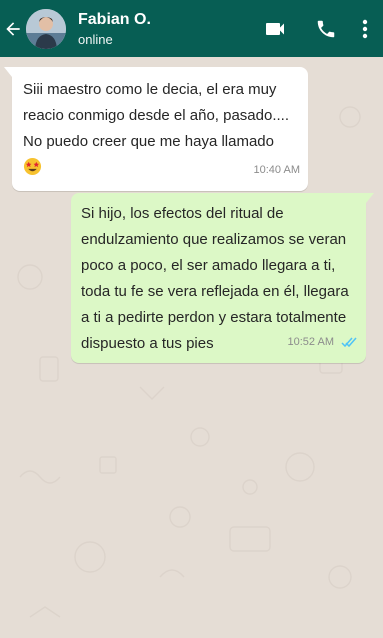  Describe the element at coordinates (275, 29) in the screenshot. I see `video-call-icon` at that location.